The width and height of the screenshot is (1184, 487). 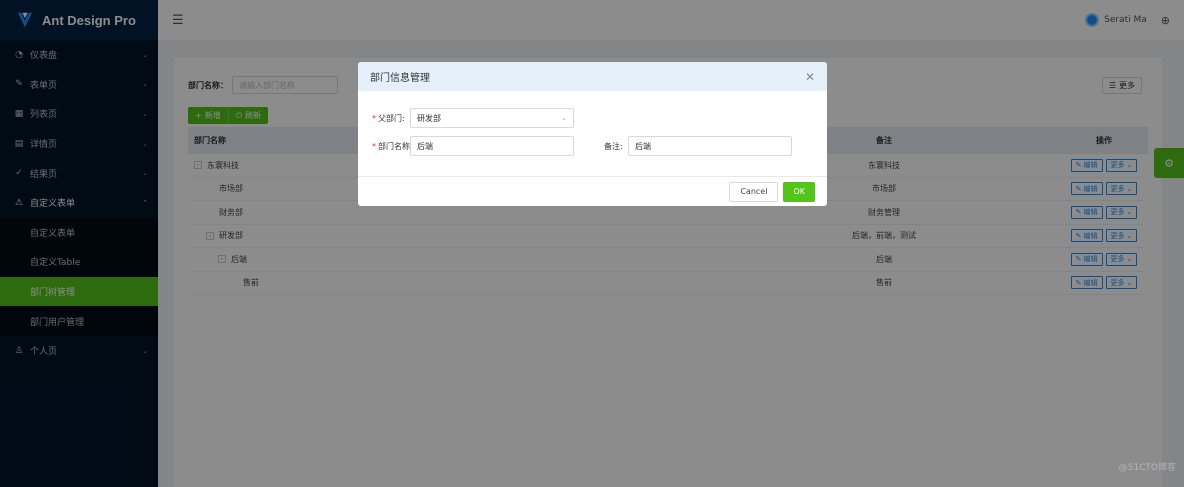 What do you see at coordinates (429, 118) in the screenshot?
I see `parent-dept-value: 研发部` at bounding box center [429, 118].